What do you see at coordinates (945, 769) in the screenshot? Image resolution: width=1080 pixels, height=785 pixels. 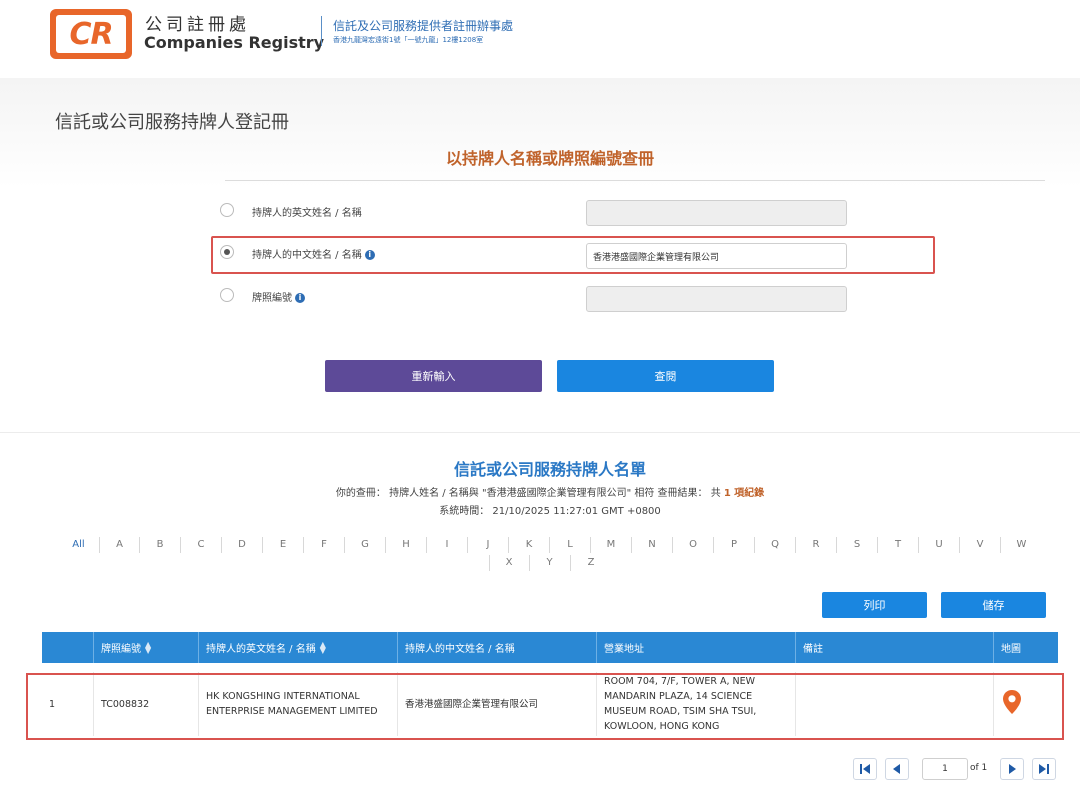 I see `page-number-input: 1` at bounding box center [945, 769].